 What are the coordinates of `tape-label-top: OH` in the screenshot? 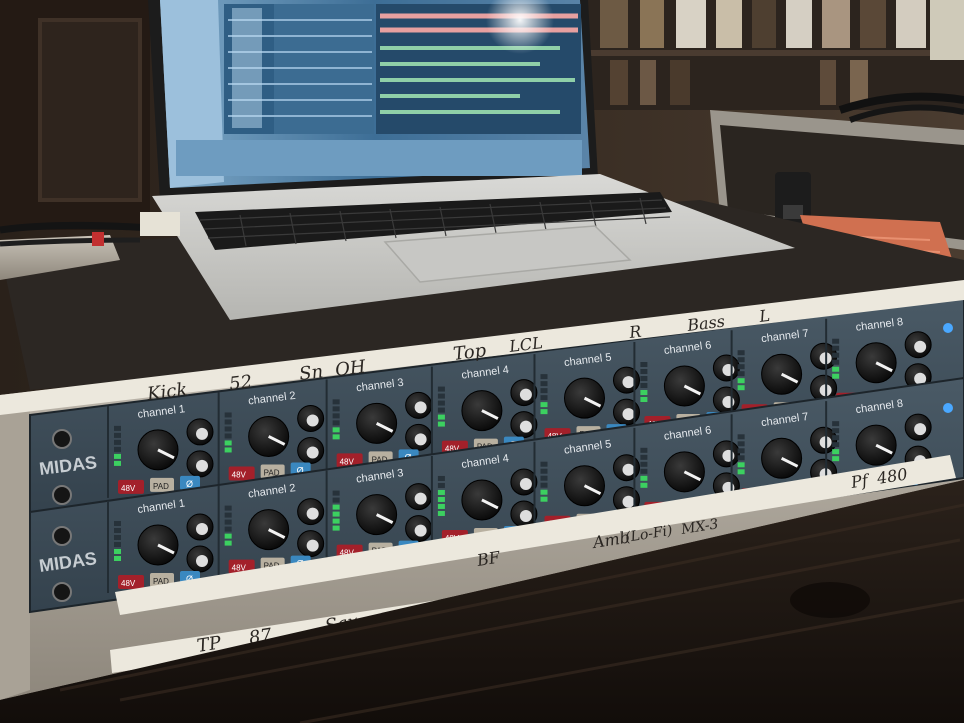 It's located at (350, 368).